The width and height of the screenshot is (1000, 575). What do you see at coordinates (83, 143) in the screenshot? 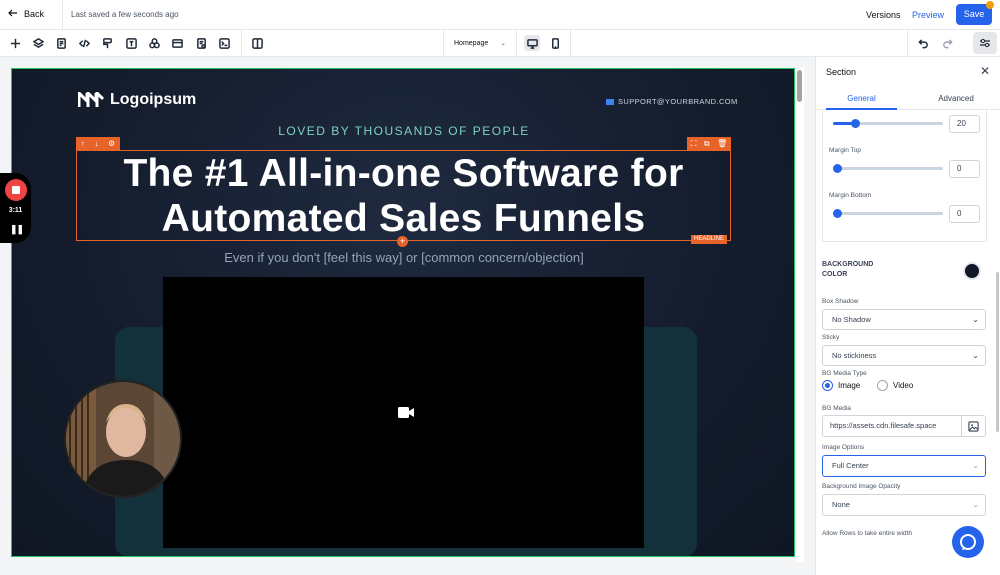
I see `arrow-up-icon: ↑` at bounding box center [83, 143].